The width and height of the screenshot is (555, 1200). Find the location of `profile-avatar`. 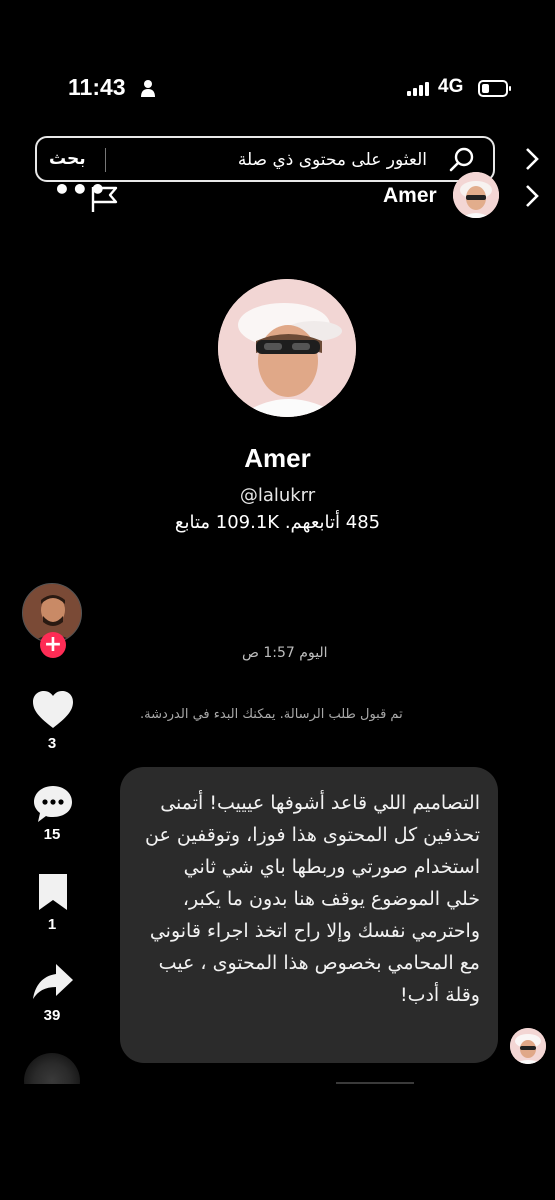

profile-avatar is located at coordinates (287, 348).